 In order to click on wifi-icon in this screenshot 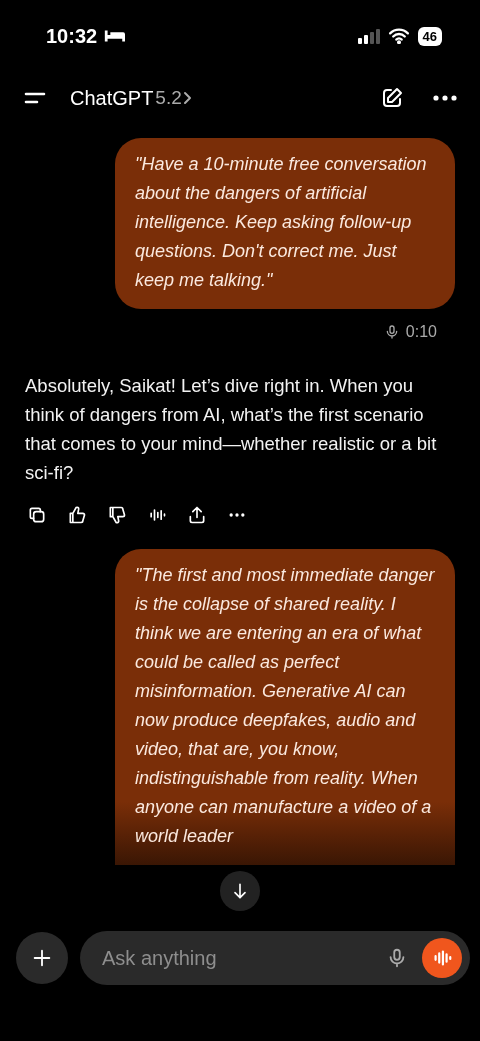, I will do `click(398, 36)`.